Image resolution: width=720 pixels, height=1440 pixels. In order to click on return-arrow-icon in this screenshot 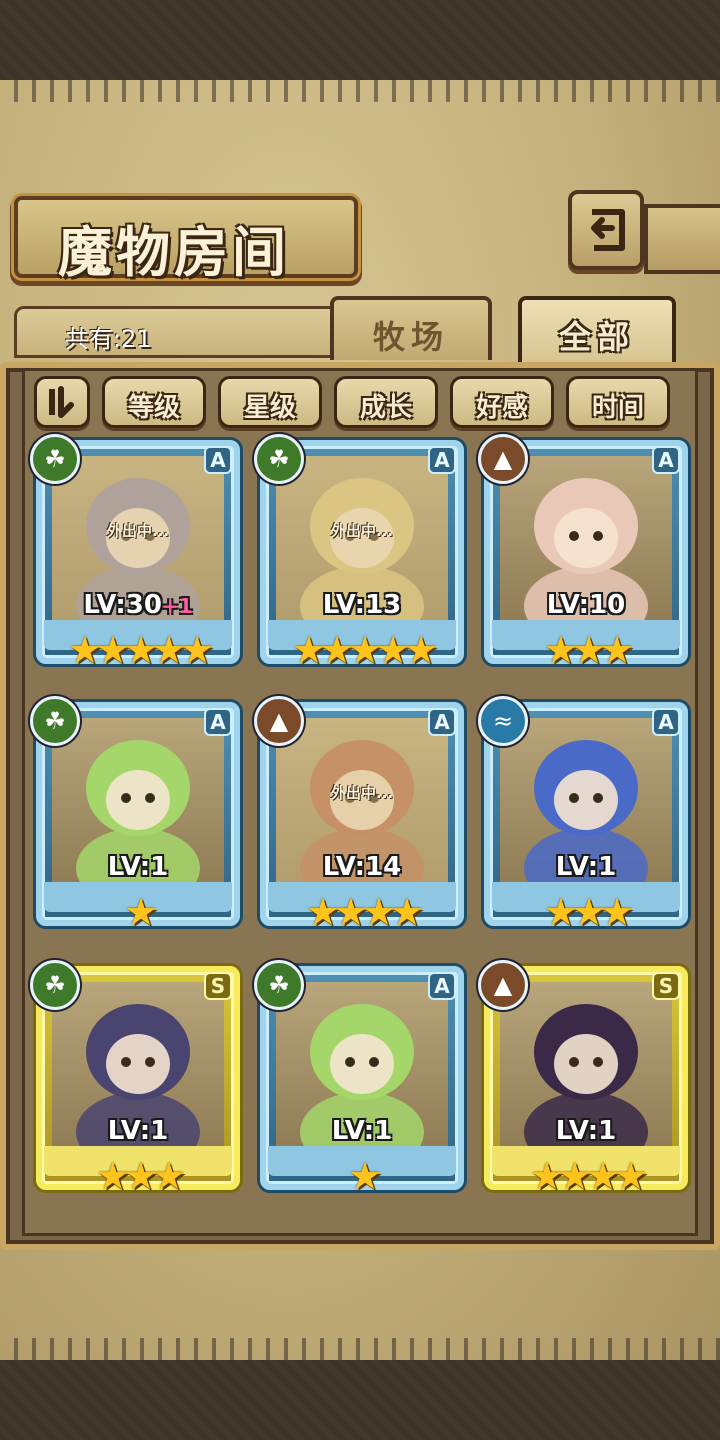, I will do `click(608, 230)`.